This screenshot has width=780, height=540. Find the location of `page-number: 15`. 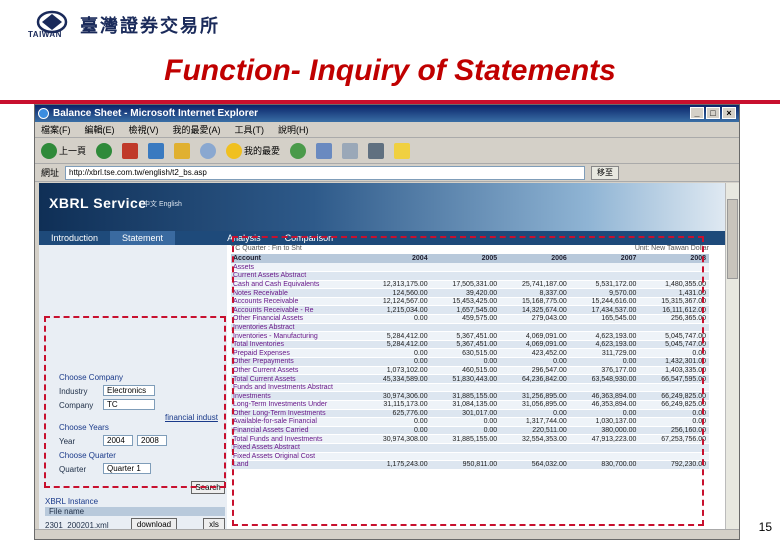

page-number: 15 is located at coordinates (765, 527).